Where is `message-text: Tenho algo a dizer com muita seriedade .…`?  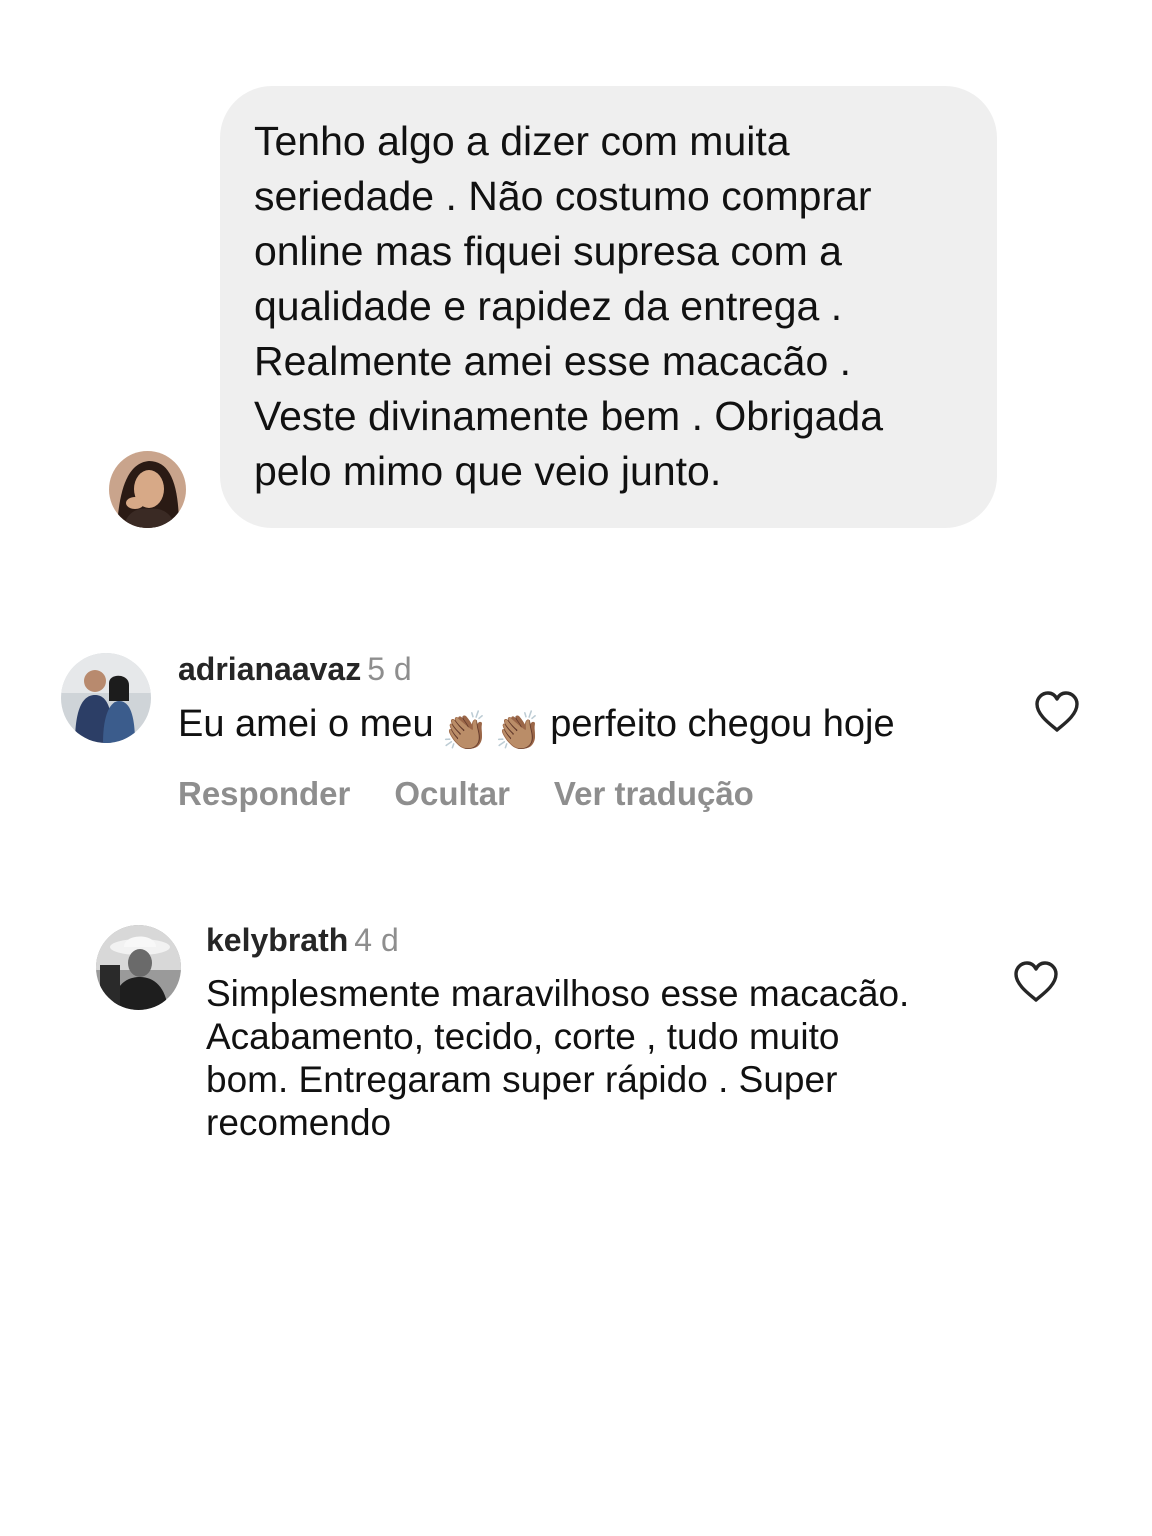 message-text: Tenho algo a dizer com muita seriedade .… is located at coordinates (569, 306).